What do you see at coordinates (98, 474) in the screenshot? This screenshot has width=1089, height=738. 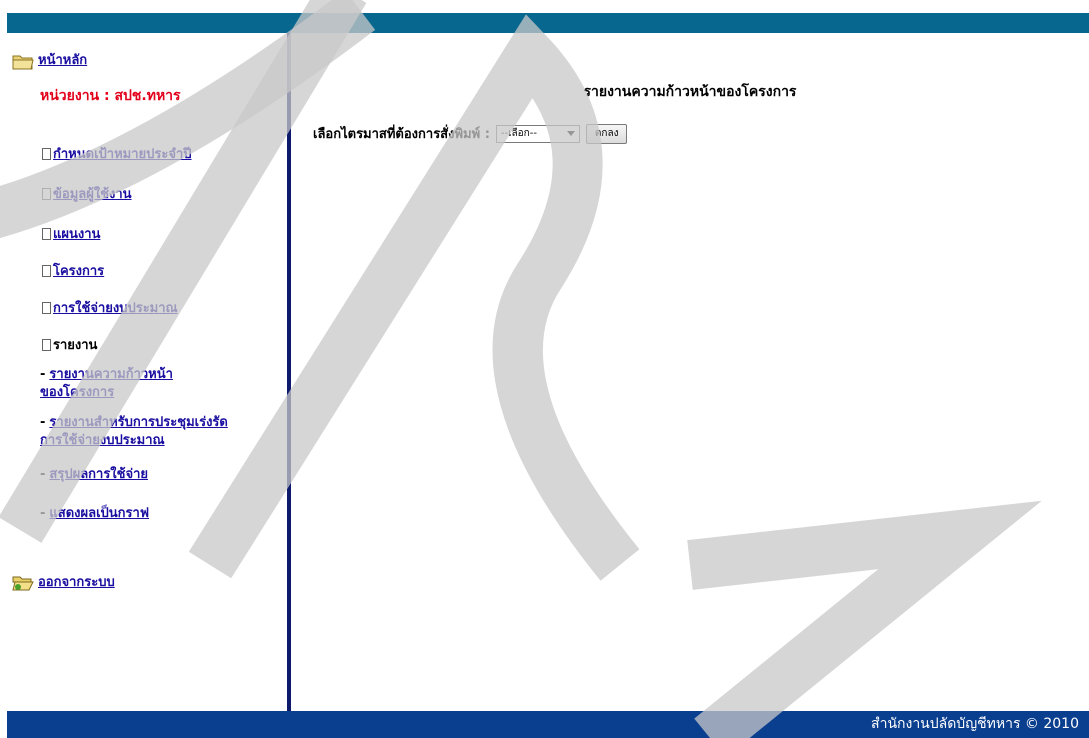 I see `report-link-summary: สรุปผลการใช้จ่าย` at bounding box center [98, 474].